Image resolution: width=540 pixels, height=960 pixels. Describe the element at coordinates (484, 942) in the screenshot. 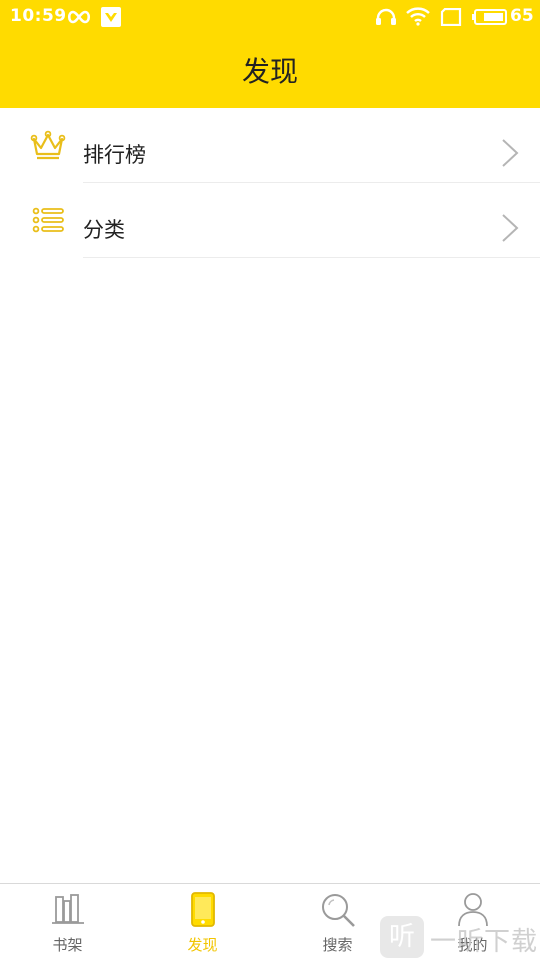

I see `watermark-text: 一听下载` at that location.